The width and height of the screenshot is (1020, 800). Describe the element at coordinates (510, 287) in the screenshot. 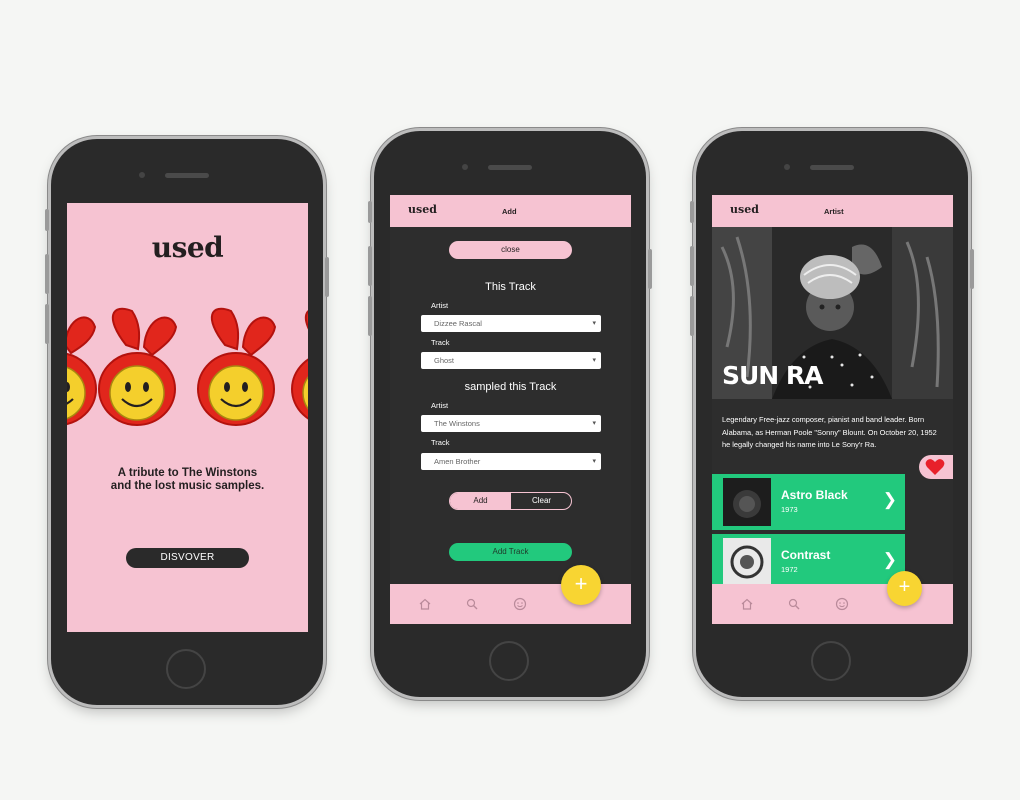

I see `section-title-this-track: This Track` at that location.